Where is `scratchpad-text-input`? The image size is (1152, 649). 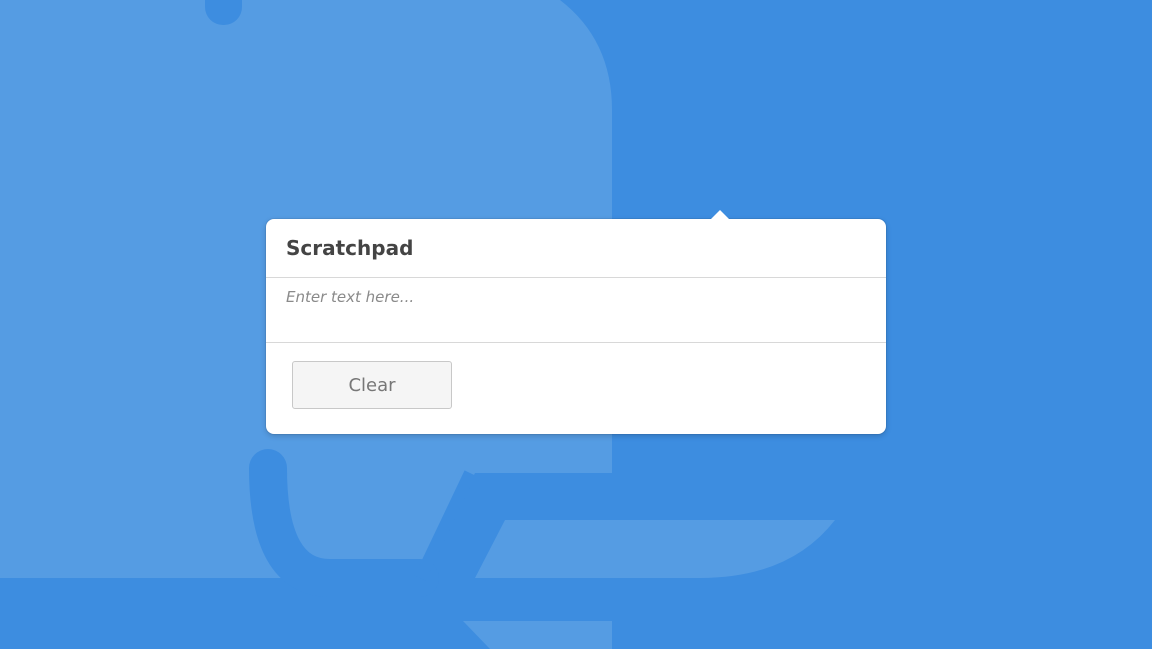
scratchpad-text-input is located at coordinates (576, 310).